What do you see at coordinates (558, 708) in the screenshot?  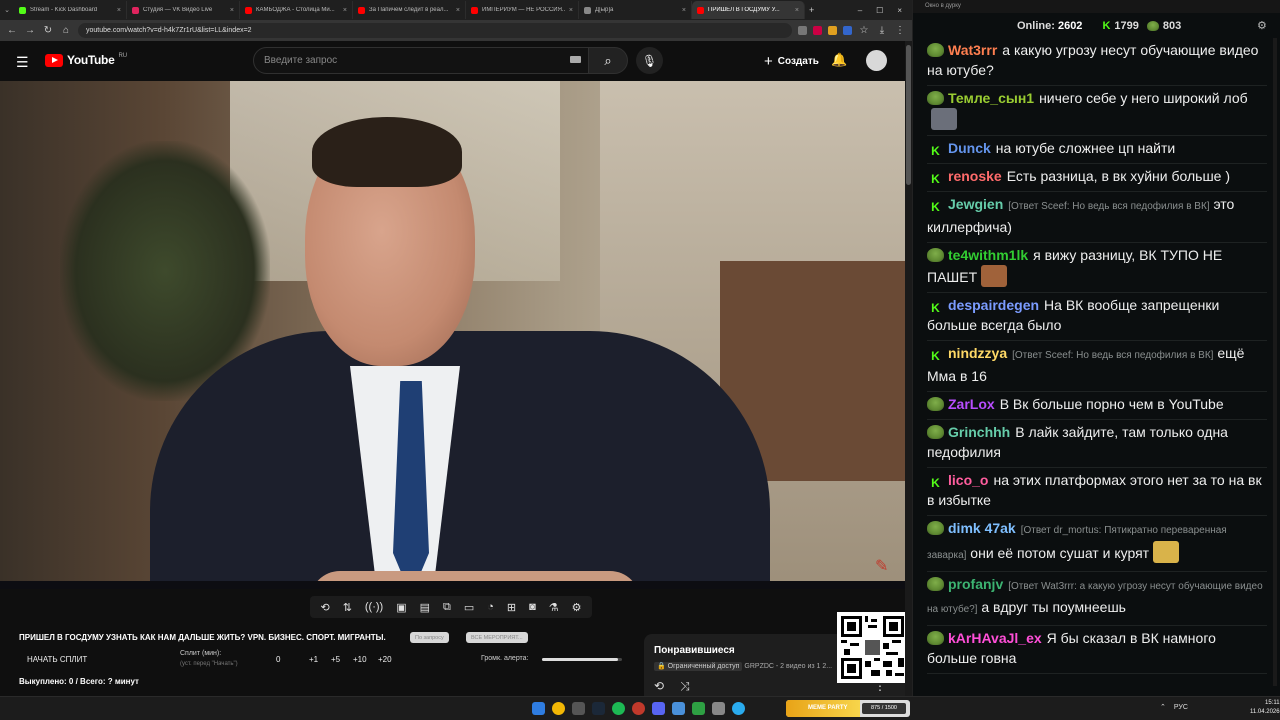 I see `chrome-icon` at bounding box center [558, 708].